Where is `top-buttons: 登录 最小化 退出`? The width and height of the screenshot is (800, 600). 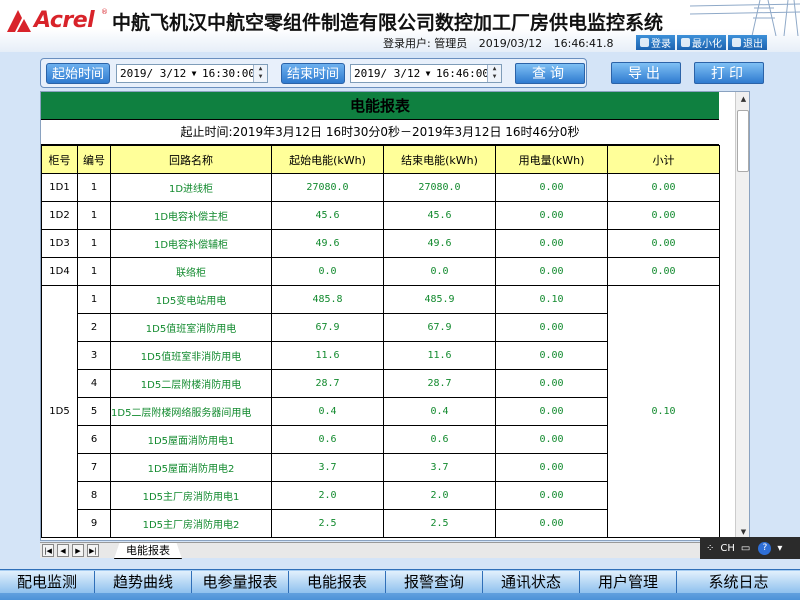
top-buttons: 登录 最小化 退出 is located at coordinates (700, 42).